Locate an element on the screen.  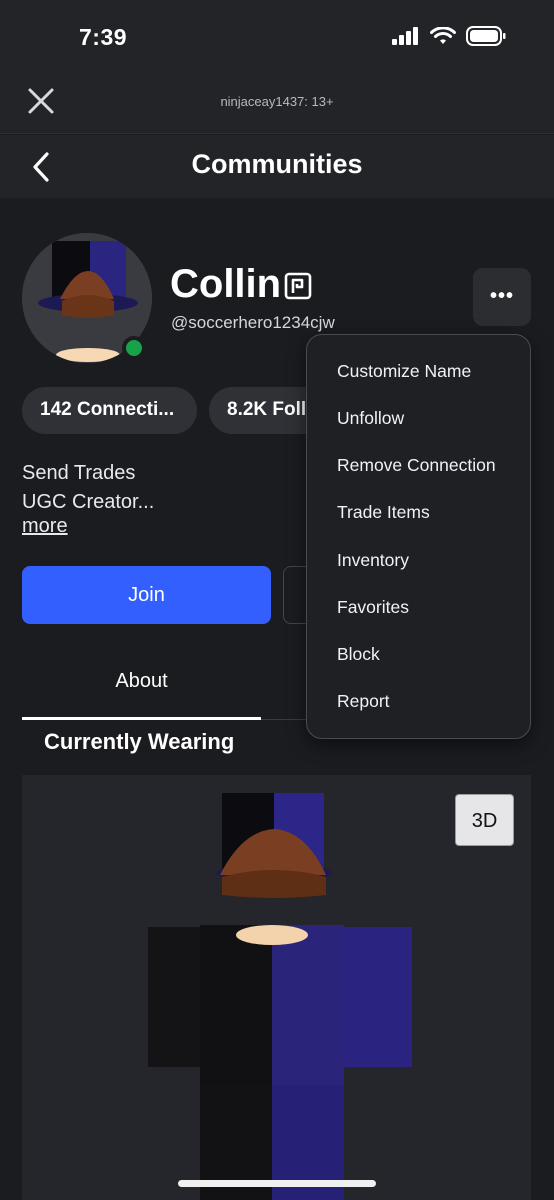
menu-item-unfollow: Unfollow is located at coordinates (370, 418).